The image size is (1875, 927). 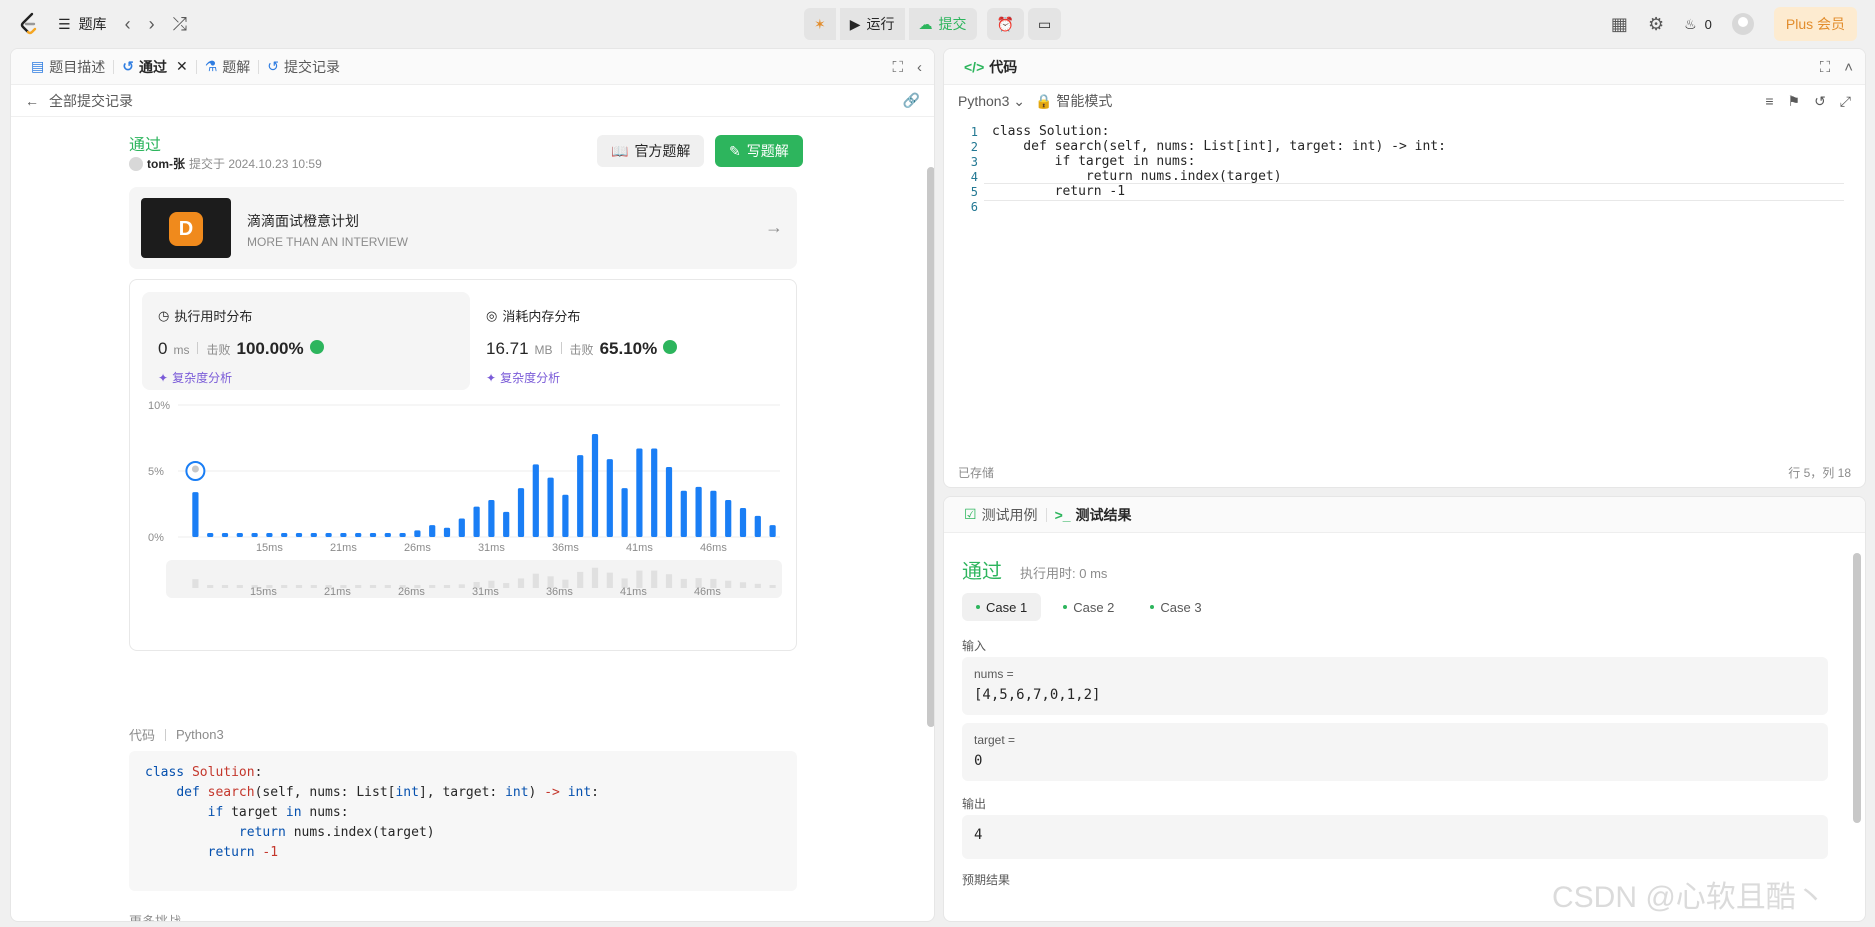 I want to click on run-button: ▶ 运行, so click(x=872, y=24).